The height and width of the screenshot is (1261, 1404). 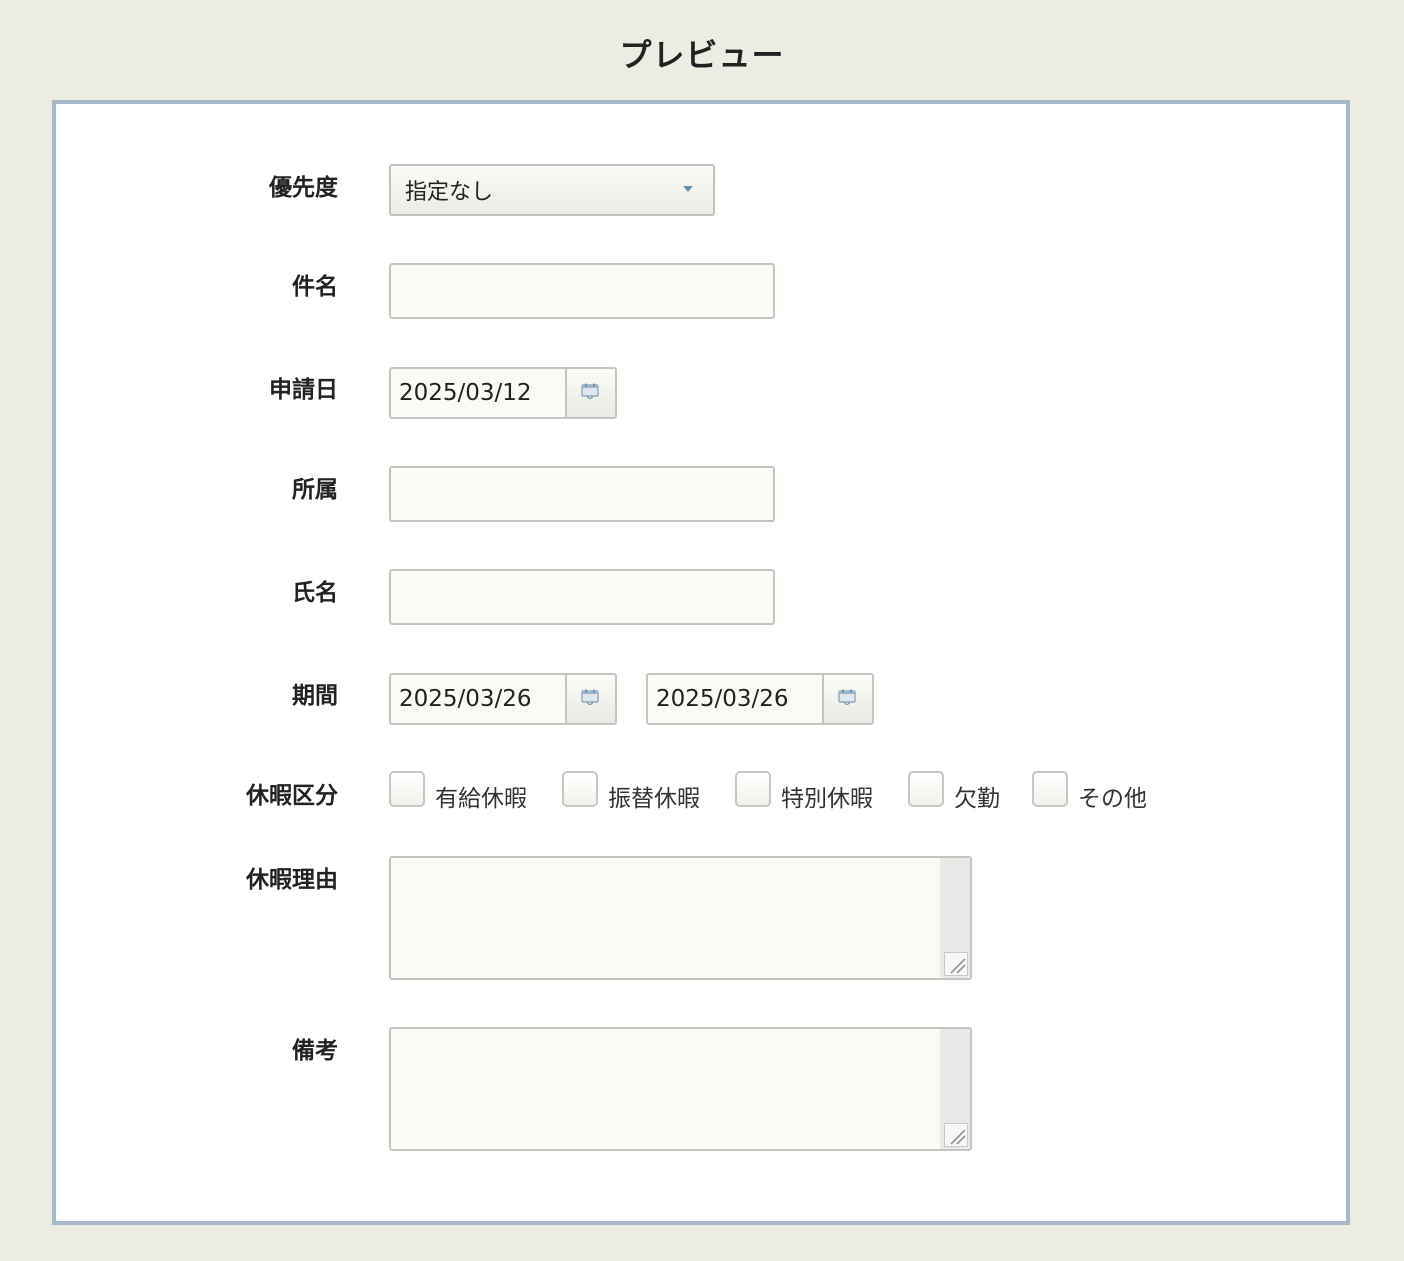 What do you see at coordinates (702, 55) in the screenshot?
I see `page-title: プレビュー` at bounding box center [702, 55].